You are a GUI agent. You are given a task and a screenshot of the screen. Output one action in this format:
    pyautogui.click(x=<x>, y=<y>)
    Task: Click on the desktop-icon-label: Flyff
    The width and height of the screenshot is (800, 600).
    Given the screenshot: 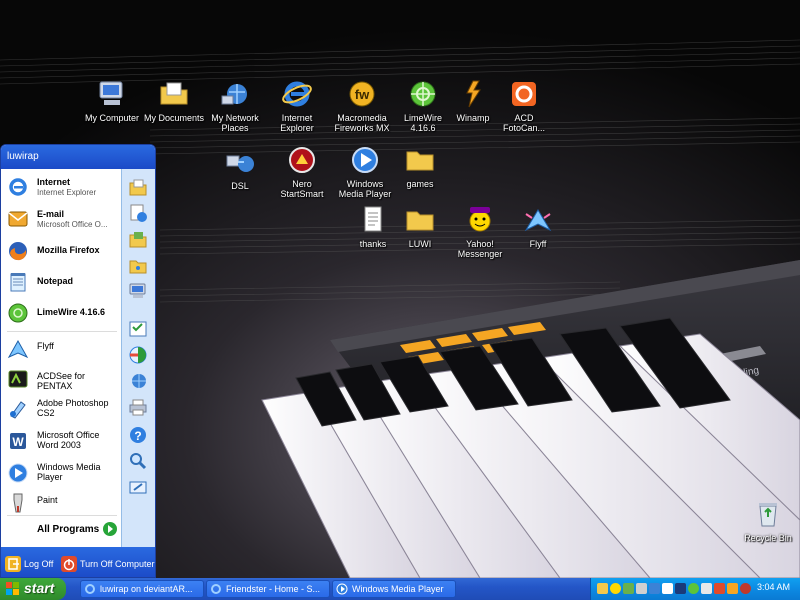 What is the action you would take?
    pyautogui.click(x=538, y=244)
    